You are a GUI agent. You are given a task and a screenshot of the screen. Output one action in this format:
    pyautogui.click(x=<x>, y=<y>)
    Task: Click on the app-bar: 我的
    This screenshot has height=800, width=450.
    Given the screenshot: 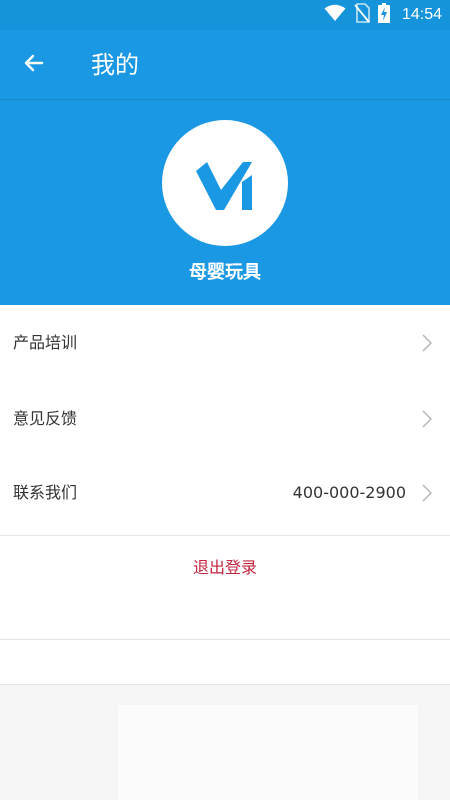 What is the action you would take?
    pyautogui.click(x=225, y=65)
    